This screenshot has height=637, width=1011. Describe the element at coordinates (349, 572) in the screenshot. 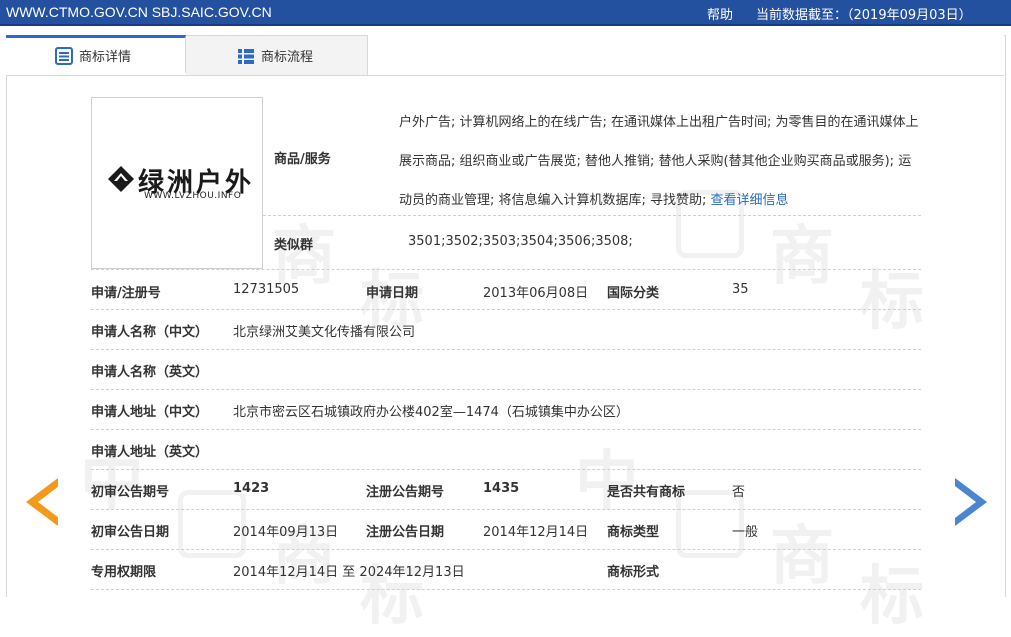

I see `period-value: 2014年12月14日 至 2024年12月13日` at that location.